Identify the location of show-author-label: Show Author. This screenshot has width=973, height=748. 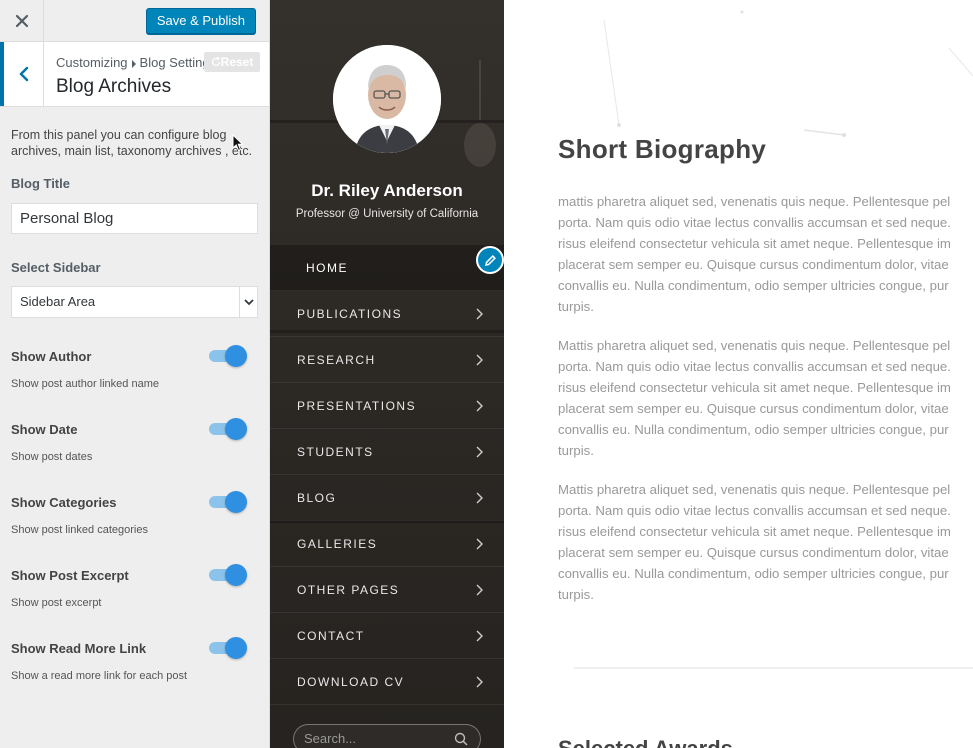
(51, 356).